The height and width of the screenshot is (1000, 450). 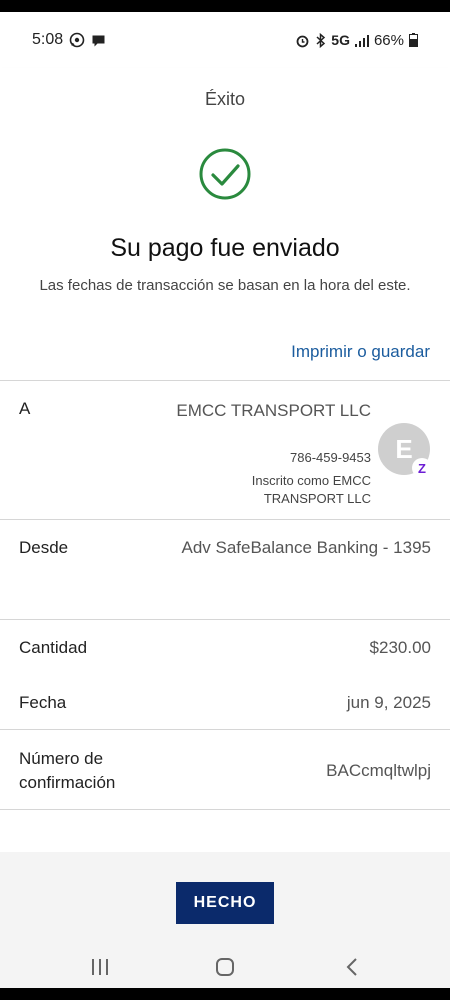 I want to click on signal-icon, so click(x=361, y=40).